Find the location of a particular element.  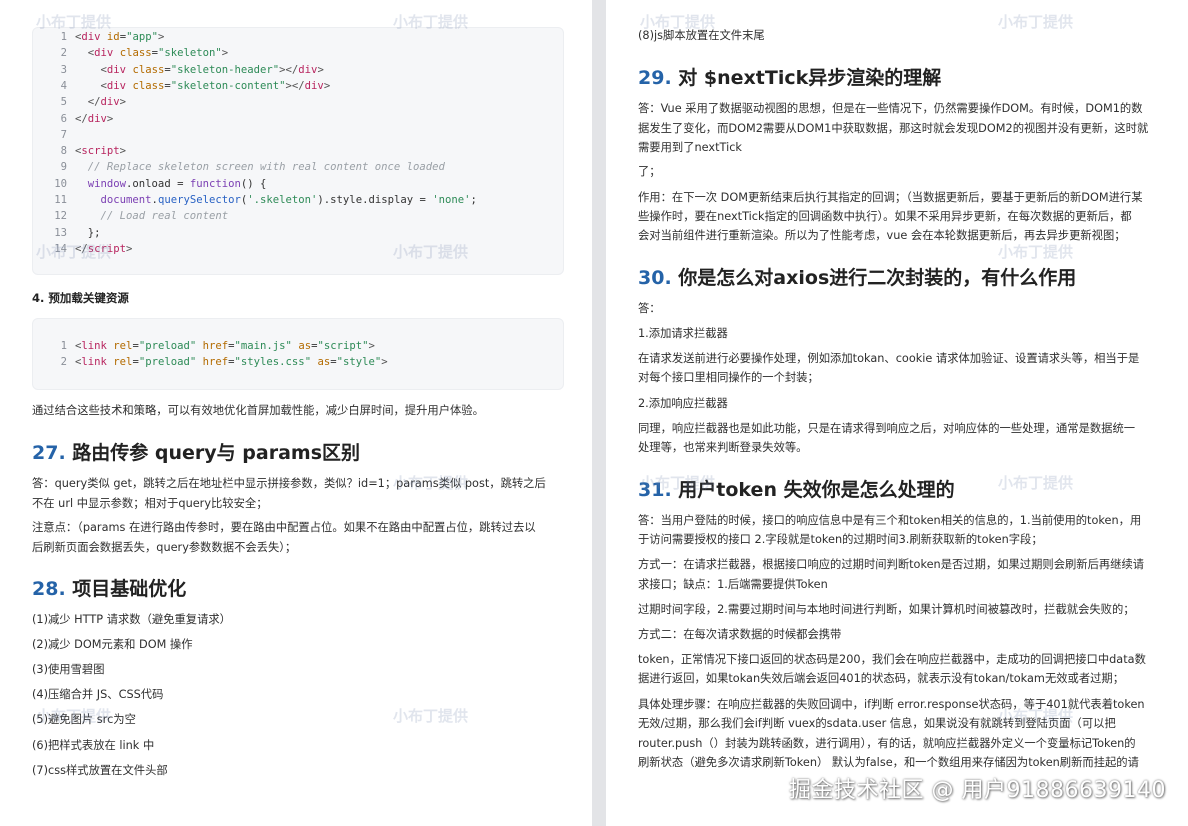

code-line: 6 </div> is located at coordinates (73, 119).